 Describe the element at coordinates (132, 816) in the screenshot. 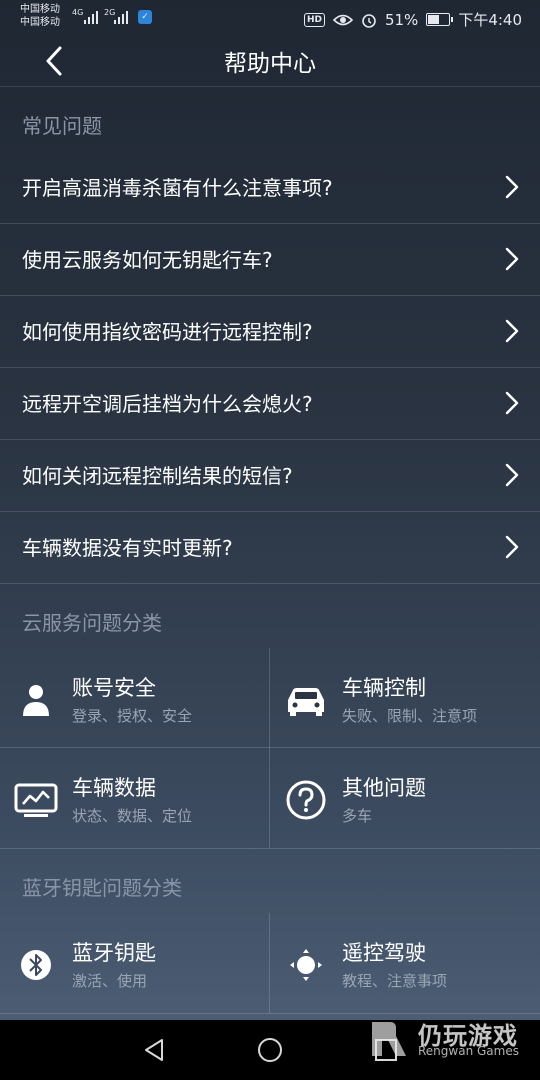

I see `category-subtitle: 状态、数据、定位` at that location.